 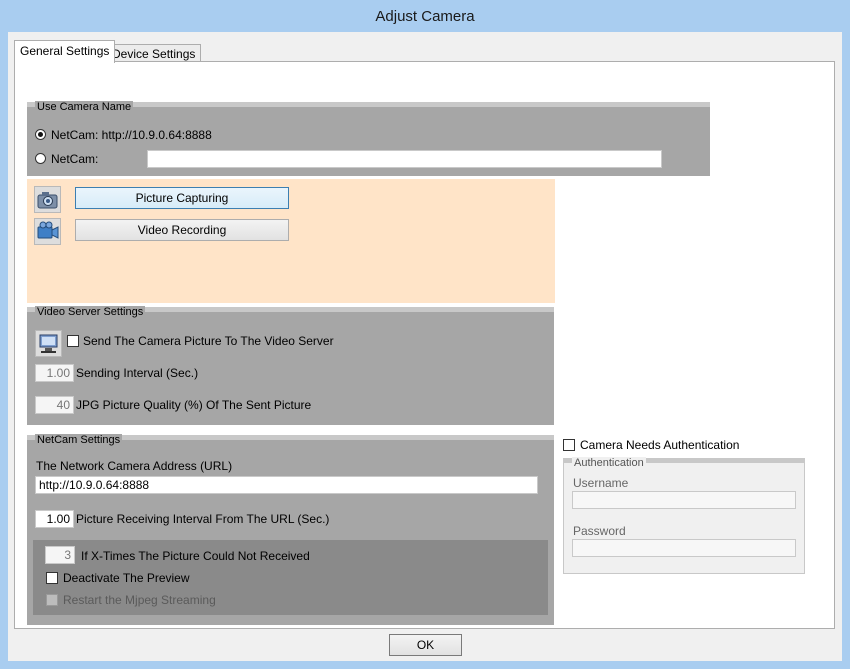 What do you see at coordinates (131, 135) in the screenshot?
I see `netcam-url-label: NetCam: http://10.9.0.64:8888` at bounding box center [131, 135].